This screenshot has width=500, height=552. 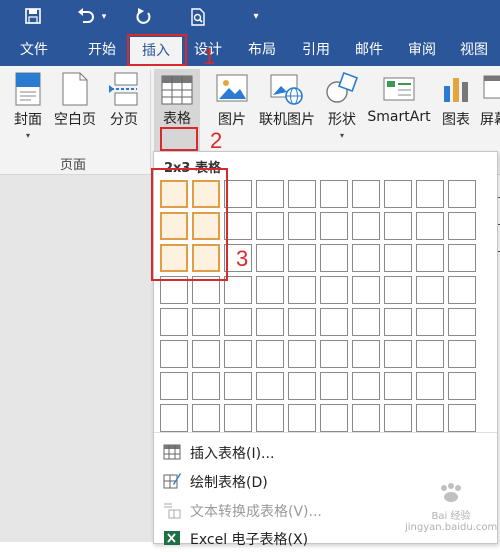 I want to click on tab-review: 审阅, so click(x=422, y=50).